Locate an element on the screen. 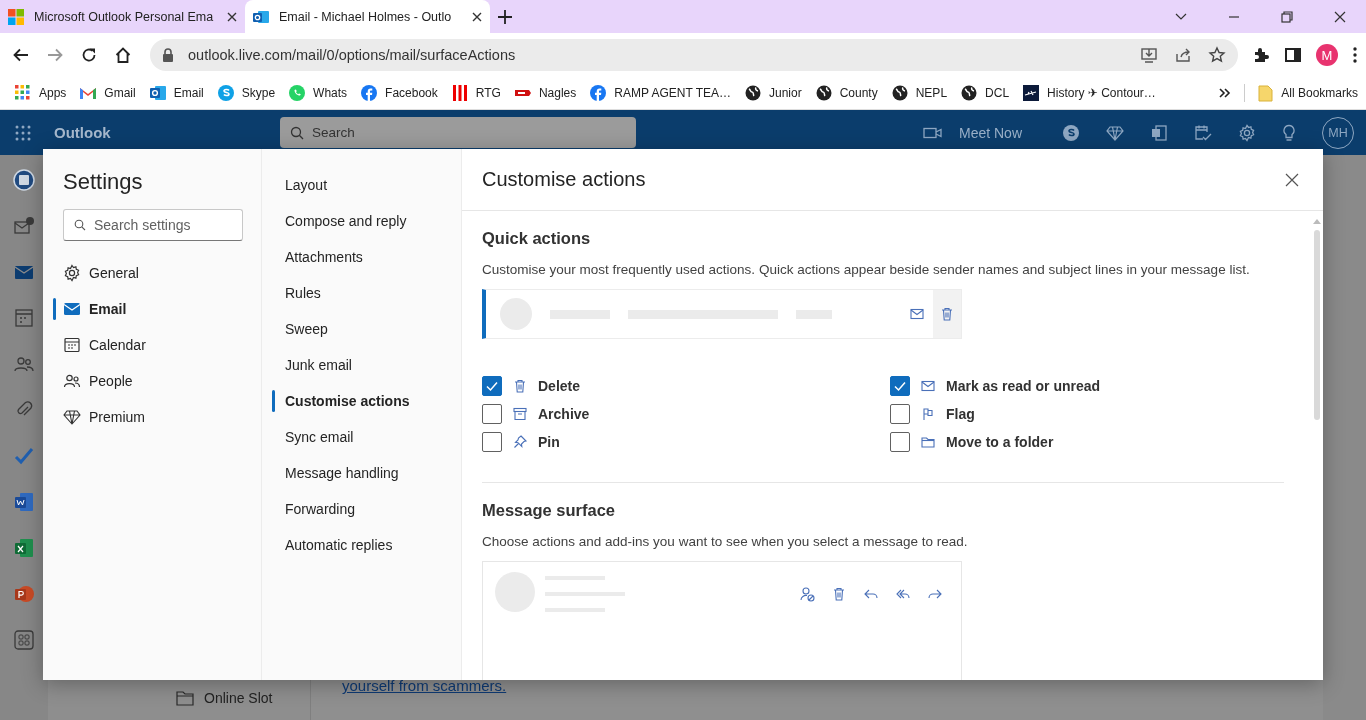  bookmark: Whats is located at coordinates (318, 93).